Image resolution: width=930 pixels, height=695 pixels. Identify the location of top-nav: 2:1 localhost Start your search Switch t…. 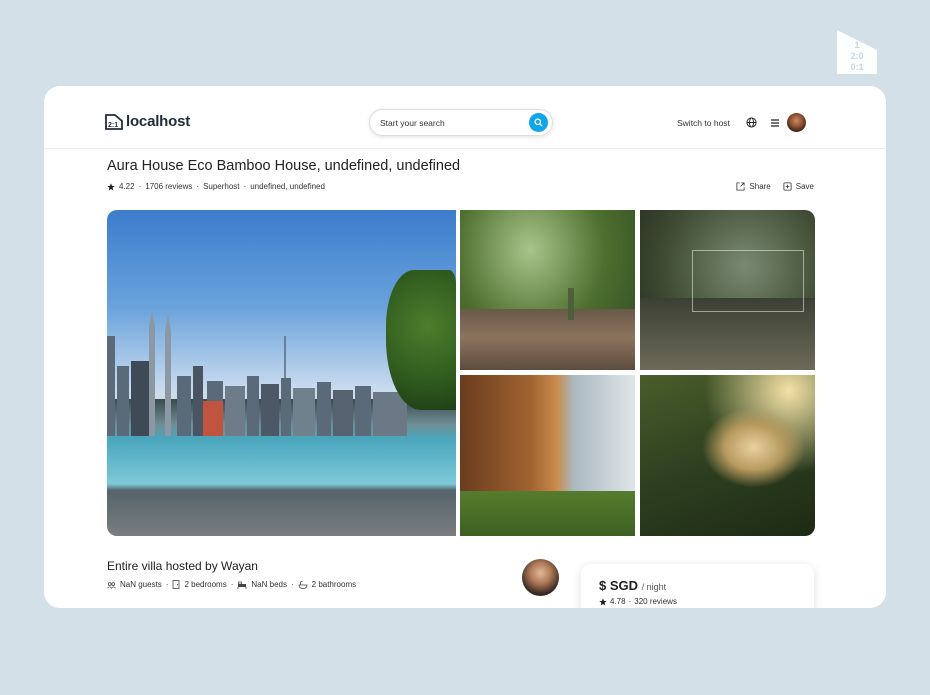
(465, 117).